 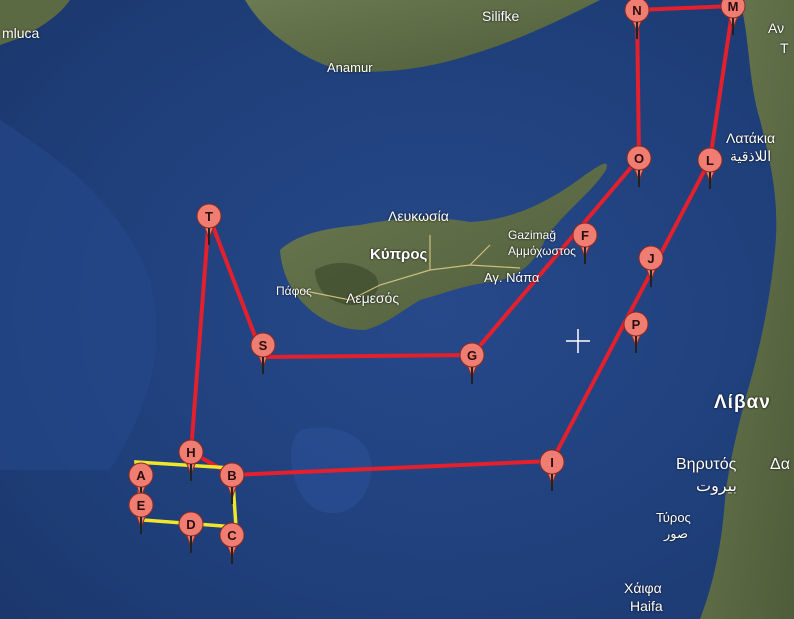 What do you see at coordinates (373, 298) in the screenshot?
I see `label-lemesos: Λεμεσός` at bounding box center [373, 298].